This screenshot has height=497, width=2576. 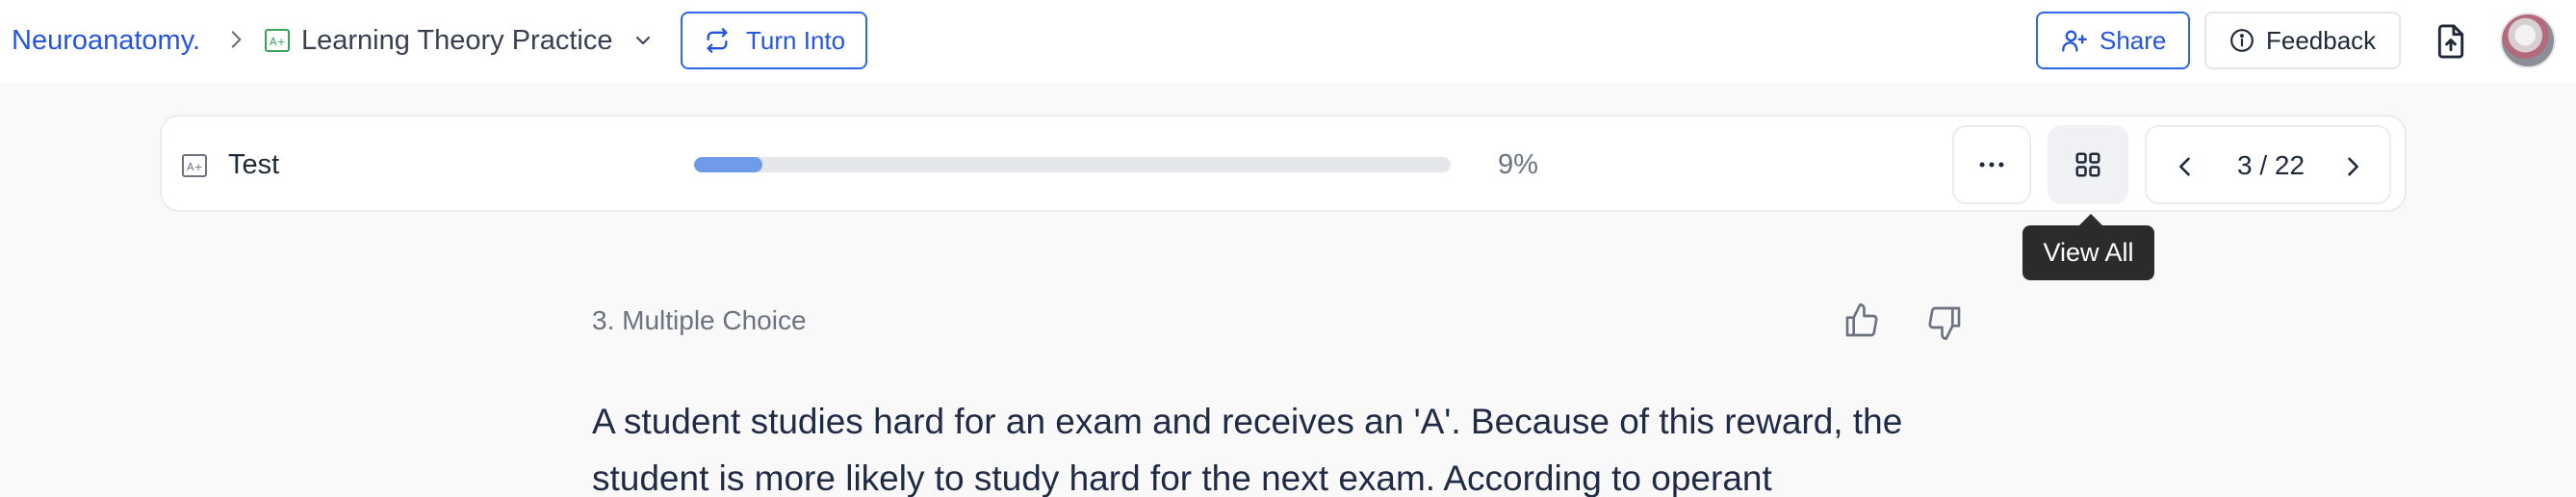 I want to click on progress-percentage: 9%, so click(x=1518, y=164).